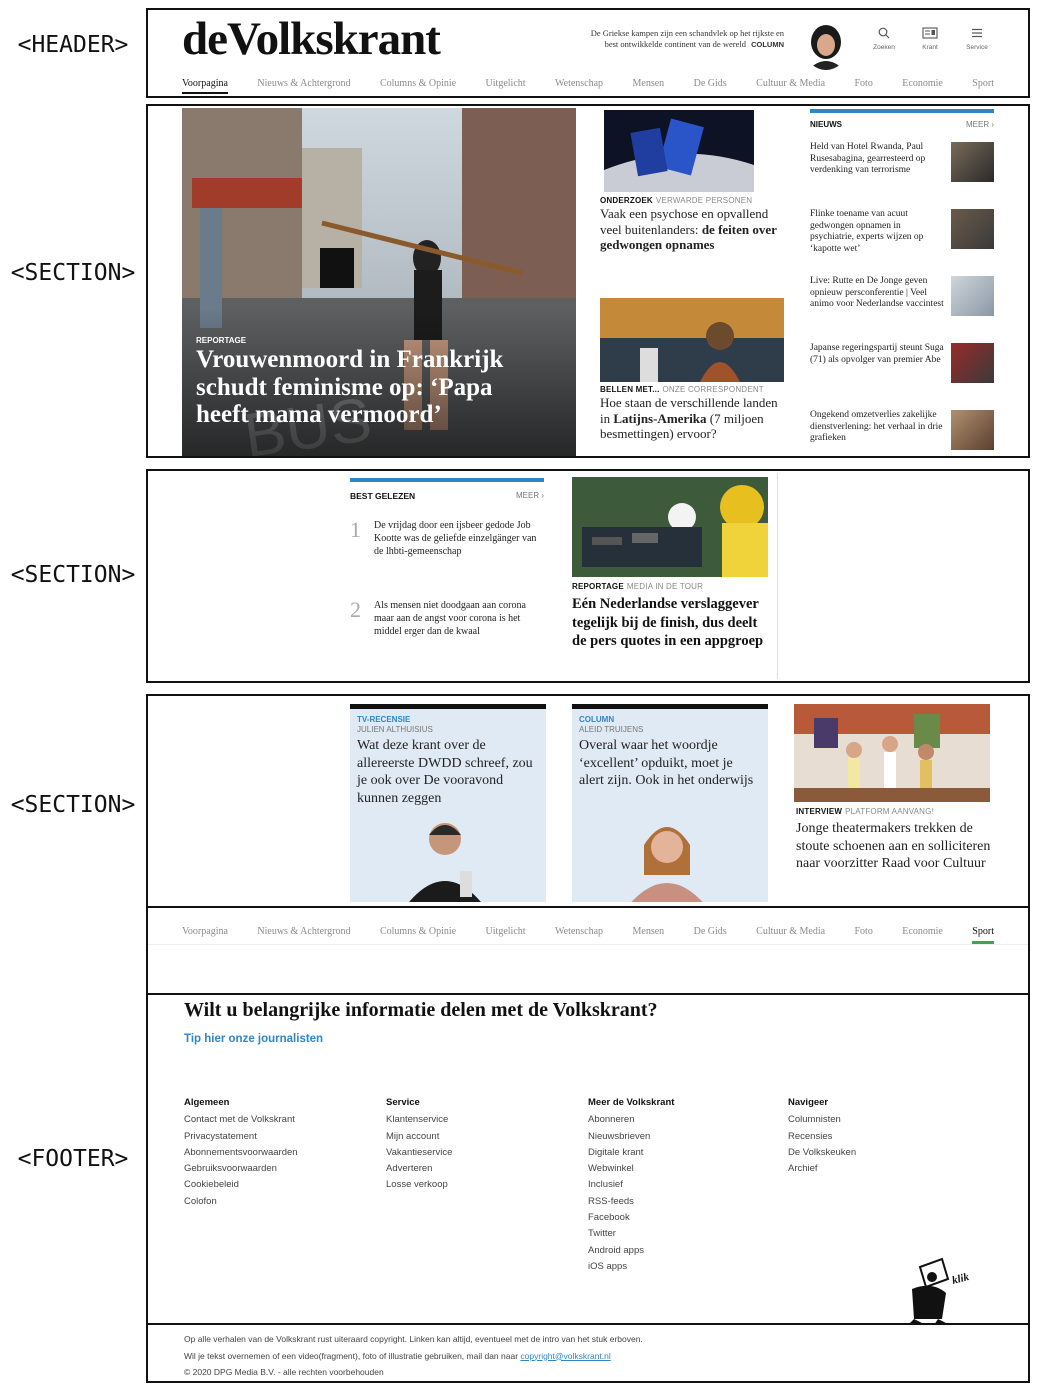 The image size is (1042, 1390). What do you see at coordinates (683, 1169) in the screenshot?
I see `footer-link-webwinkel: Webwinkel` at bounding box center [683, 1169].